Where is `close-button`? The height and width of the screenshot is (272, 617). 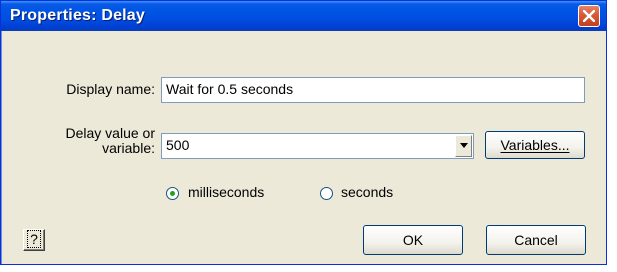 close-button is located at coordinates (589, 16).